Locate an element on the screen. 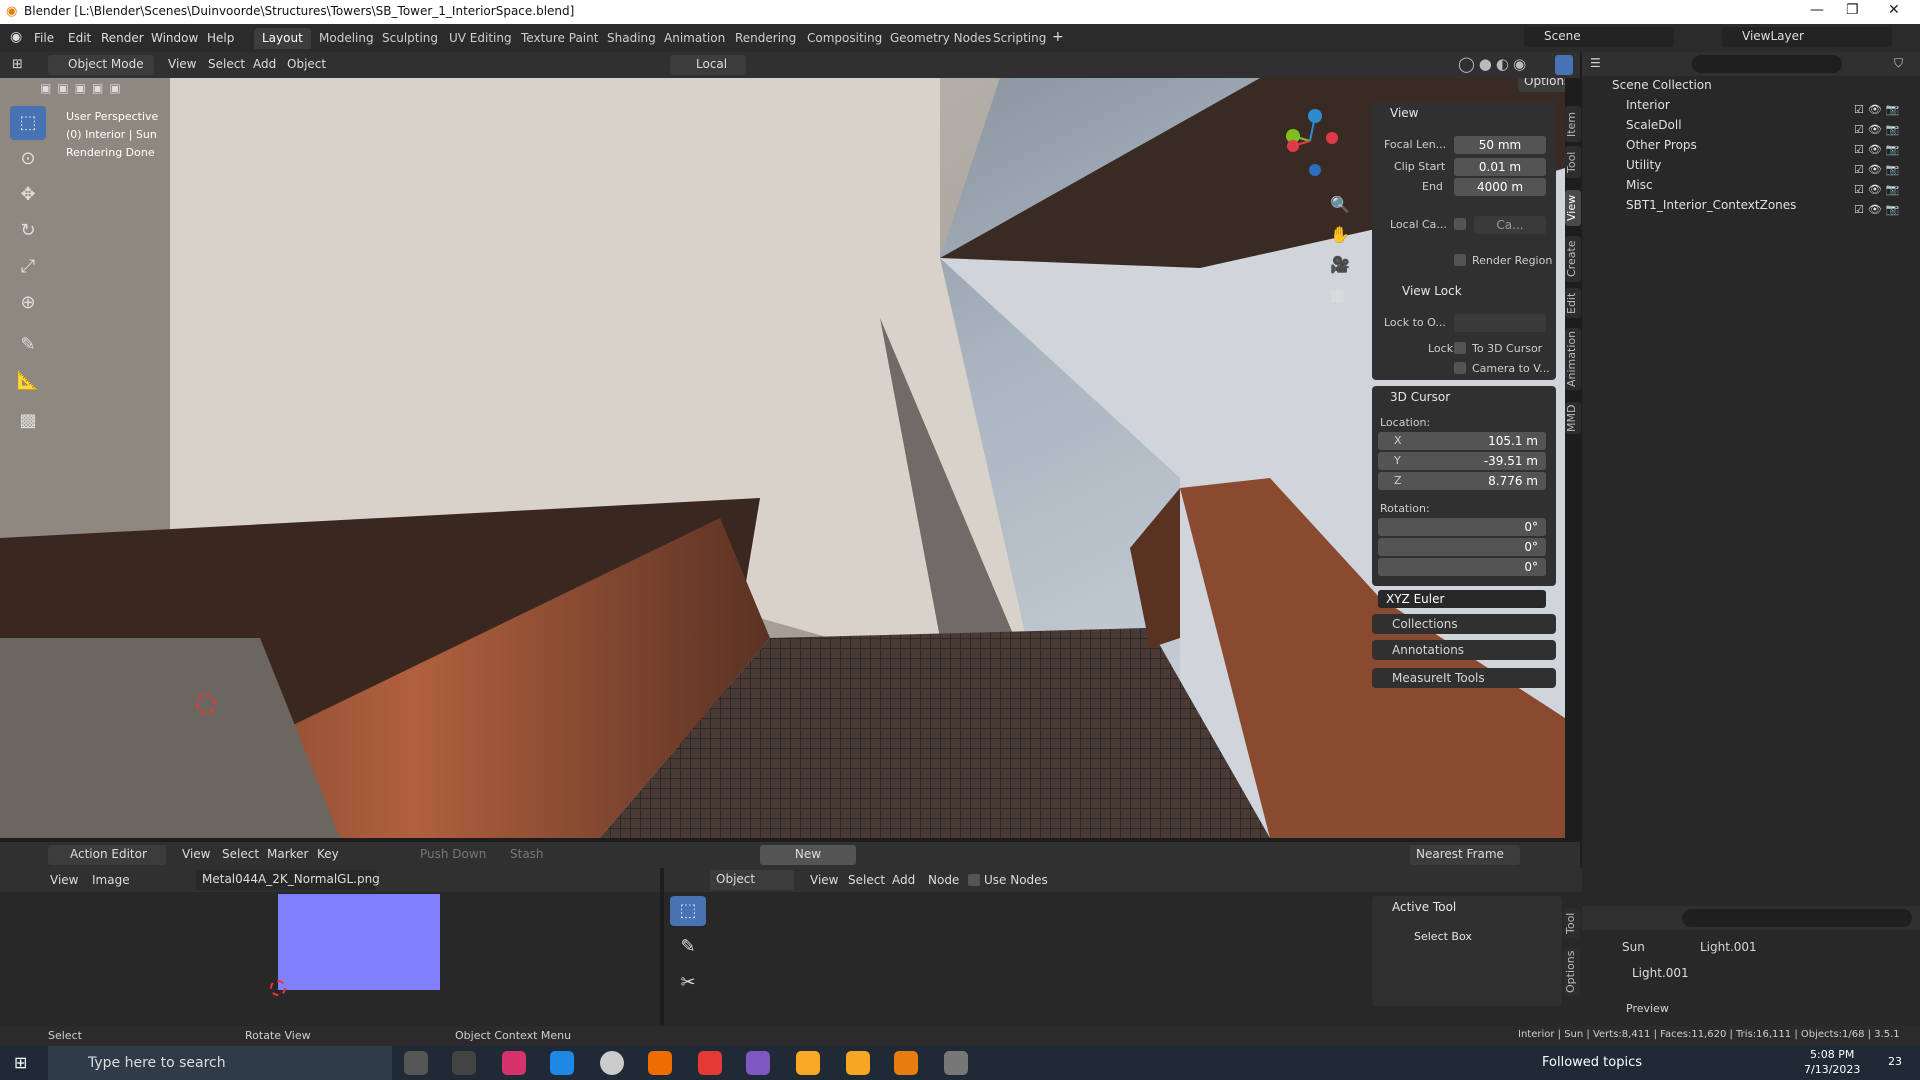 The width and height of the screenshot is (1920, 1080). rotate-tool-icon: ↻ is located at coordinates (28, 231).